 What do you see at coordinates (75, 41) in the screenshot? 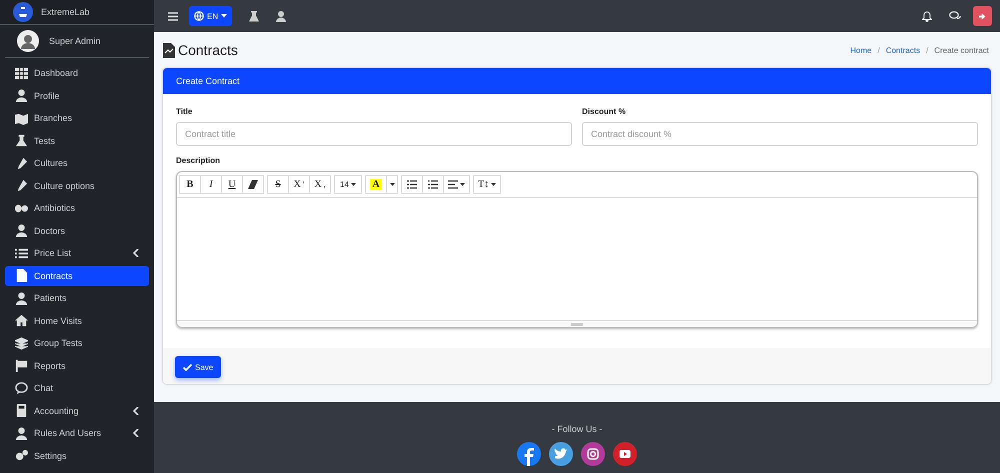
I see `user-name: Super Admin` at bounding box center [75, 41].